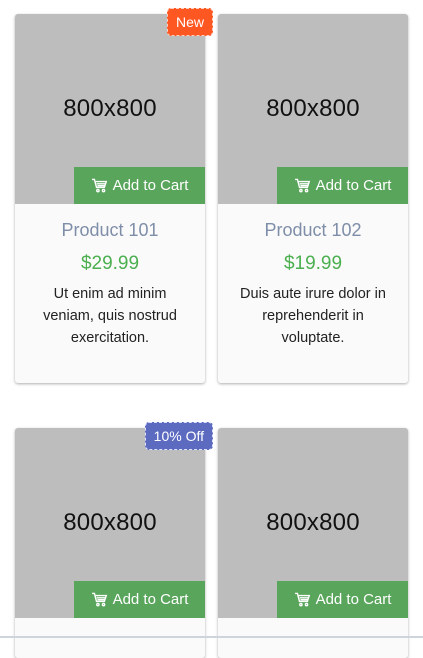 This screenshot has width=423, height=658. I want to click on product-price: $19.99, so click(313, 263).